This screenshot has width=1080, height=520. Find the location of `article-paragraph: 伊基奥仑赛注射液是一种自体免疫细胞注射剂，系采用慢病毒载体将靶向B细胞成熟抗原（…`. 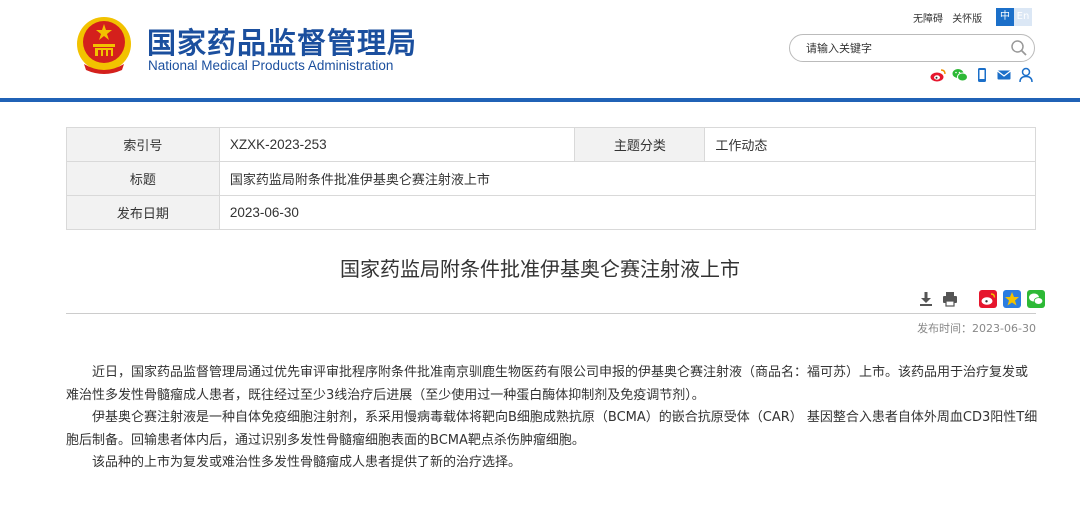

article-paragraph: 伊基奥仑赛注射液是一种自体免疫细胞注射剂，系采用慢病毒载体将靶向B细胞成熟抗原（… is located at coordinates (552, 429).